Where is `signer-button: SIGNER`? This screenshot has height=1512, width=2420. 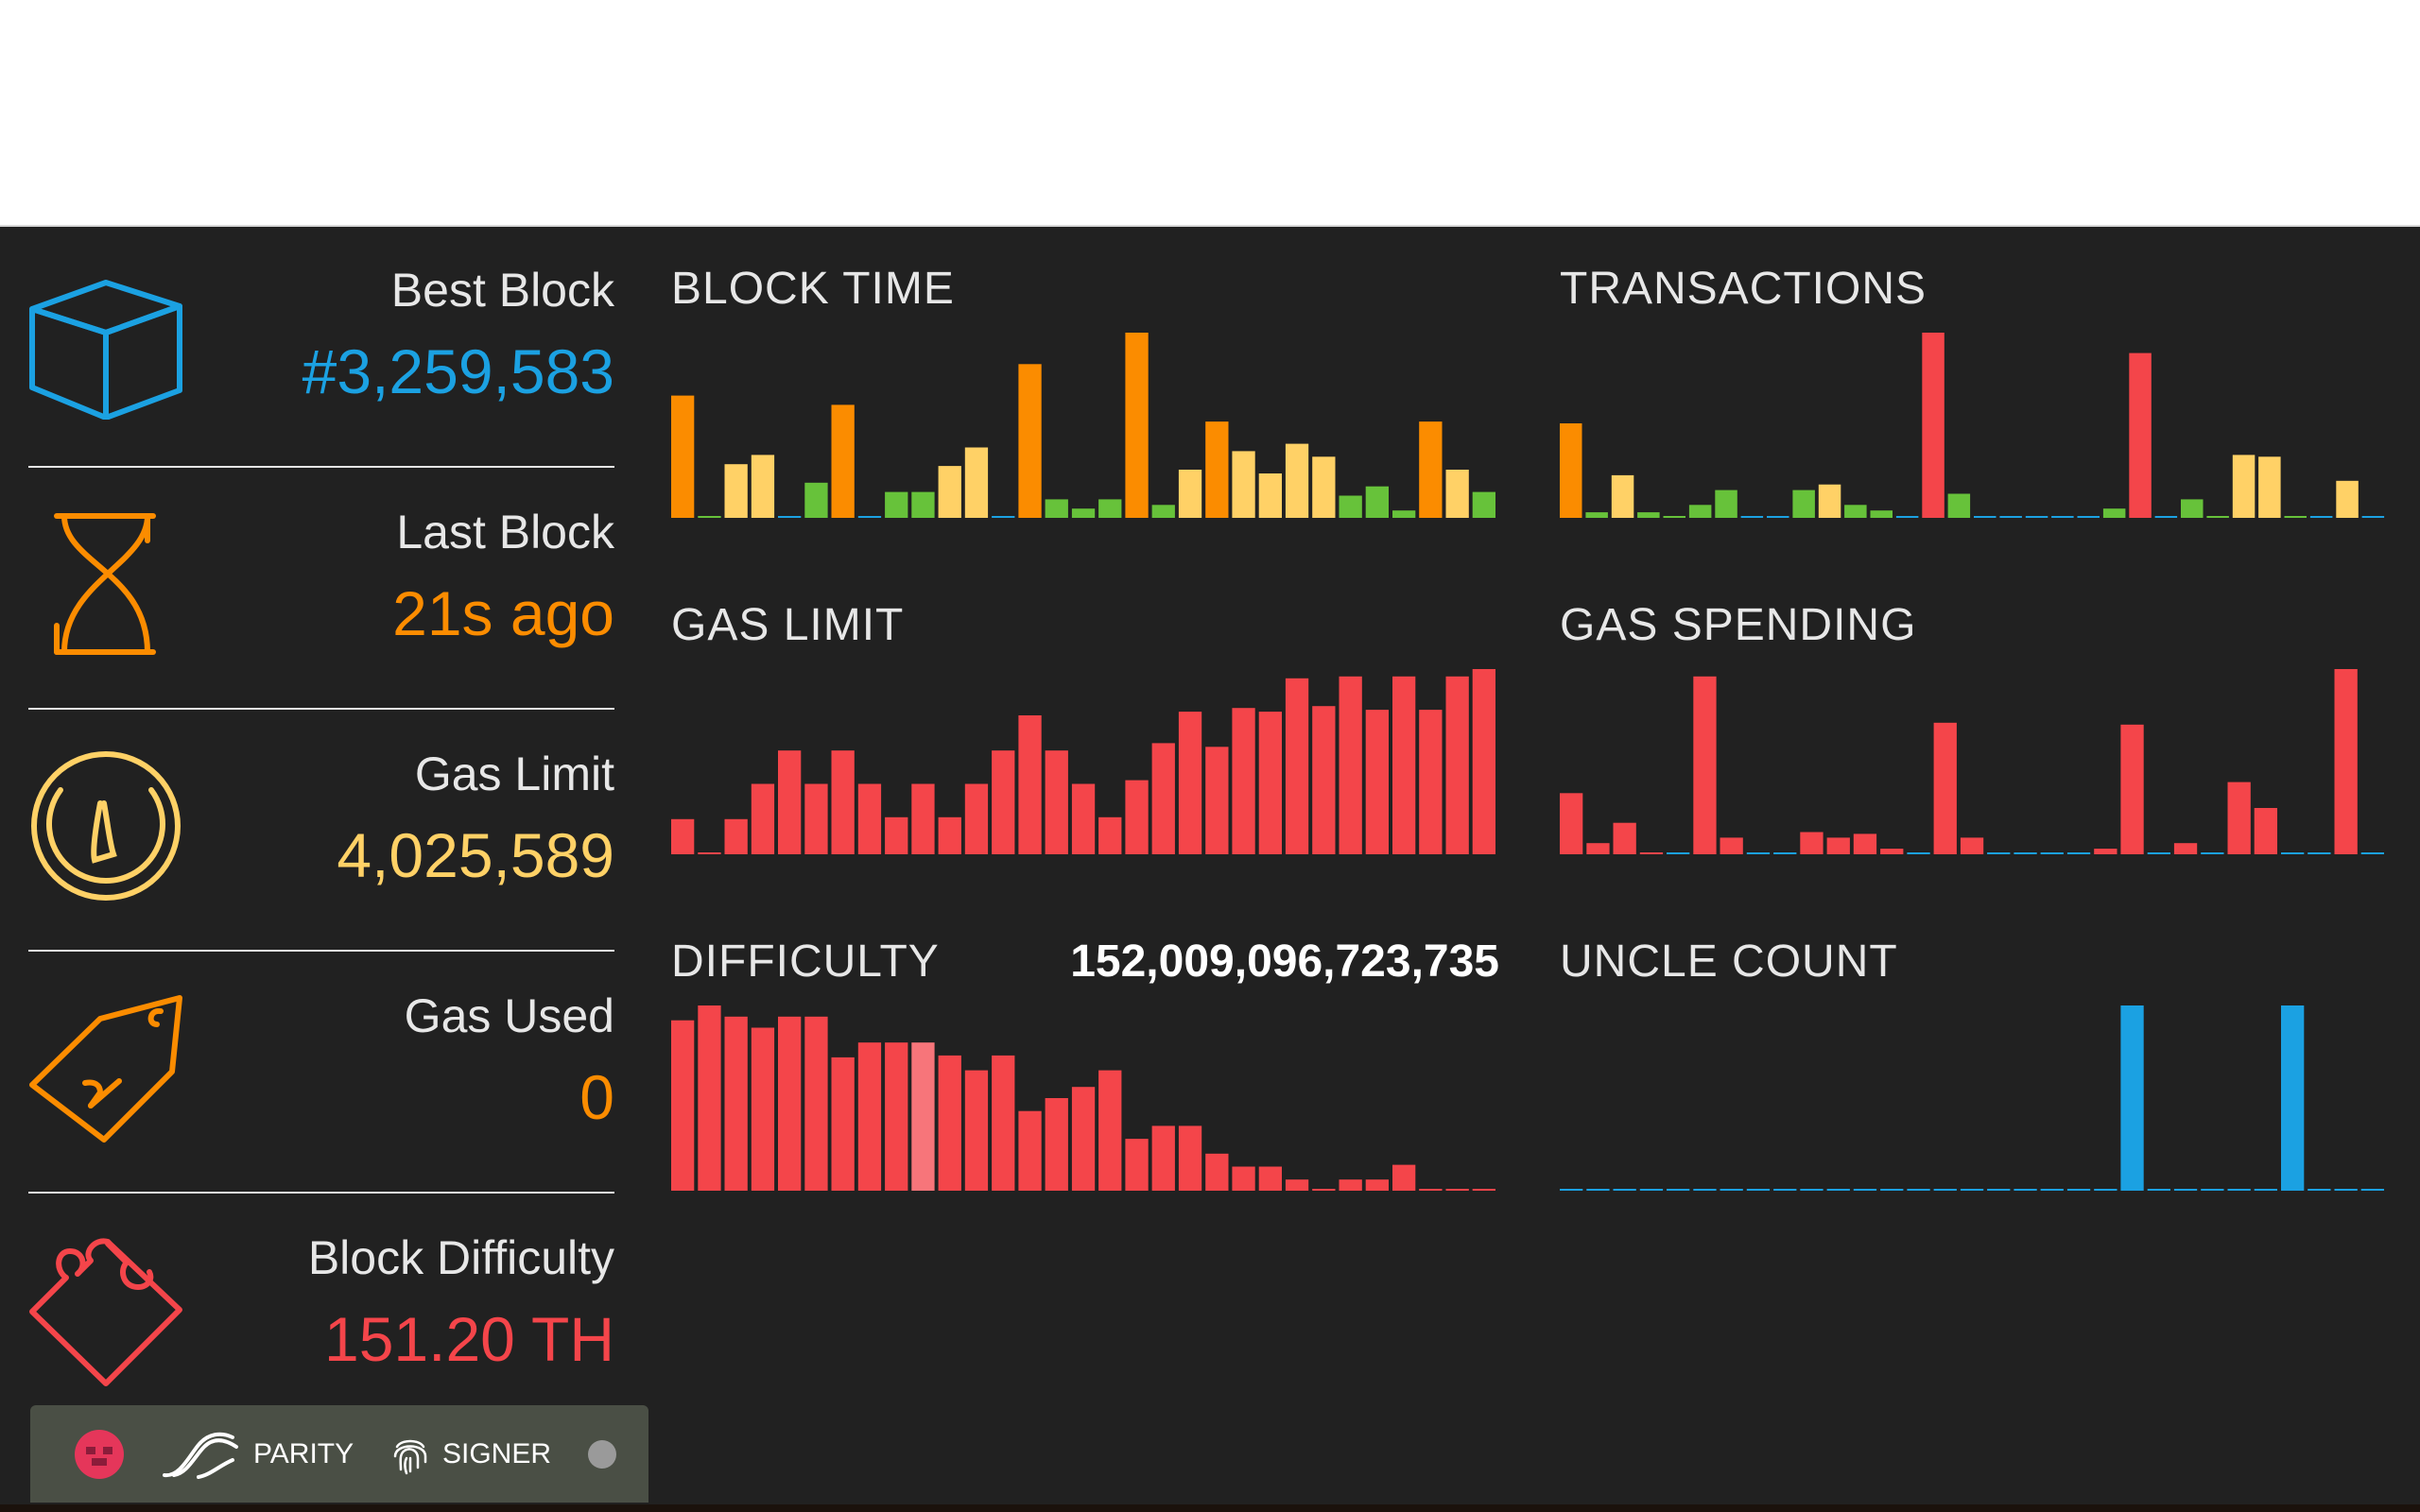 signer-button: SIGNER is located at coordinates (471, 1454).